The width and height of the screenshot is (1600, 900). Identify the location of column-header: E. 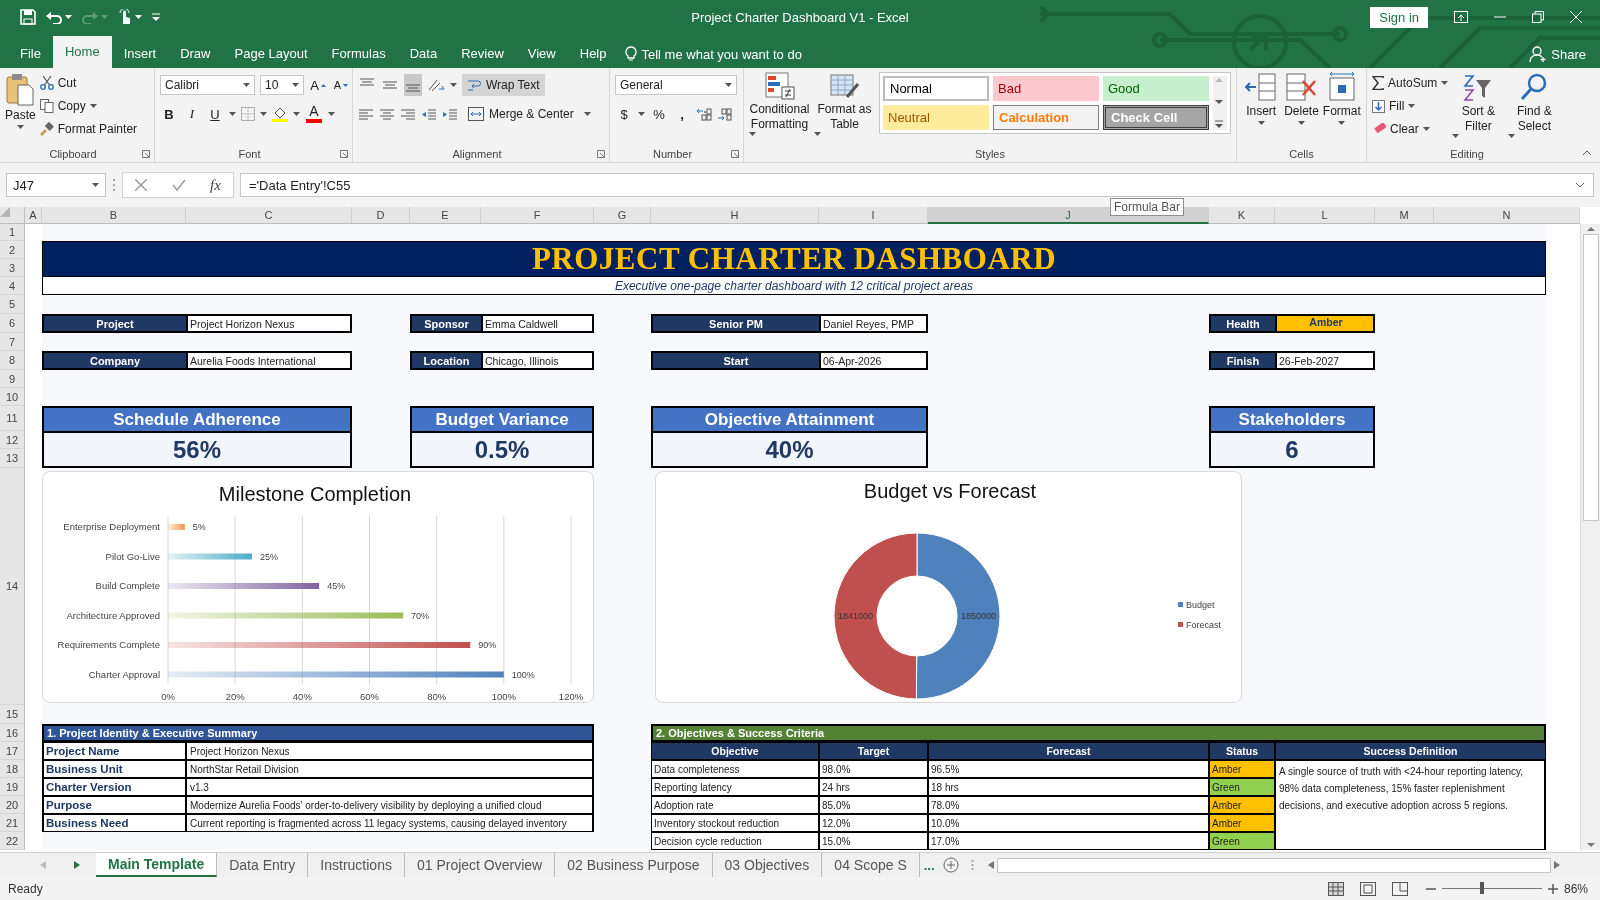
(445, 215).